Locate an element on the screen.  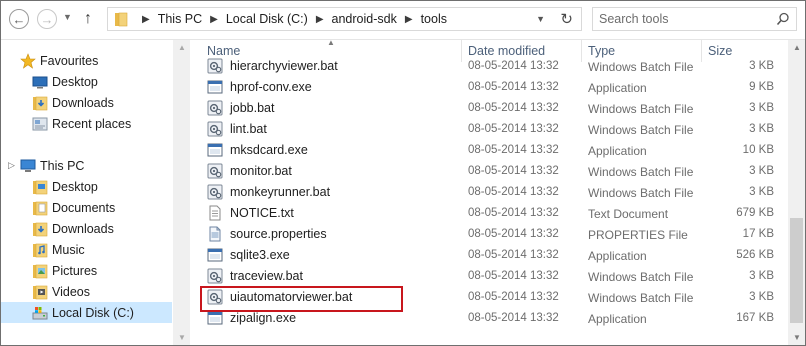
nav-item-videos: Videos is located at coordinates (61, 291).